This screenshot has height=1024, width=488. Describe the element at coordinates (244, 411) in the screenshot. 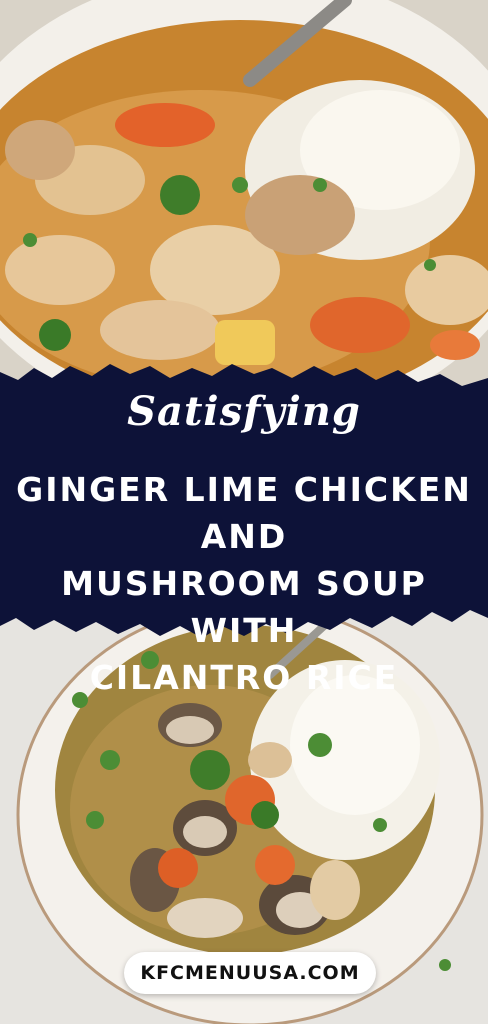

I see `banner-subtitle: Satisfying` at that location.